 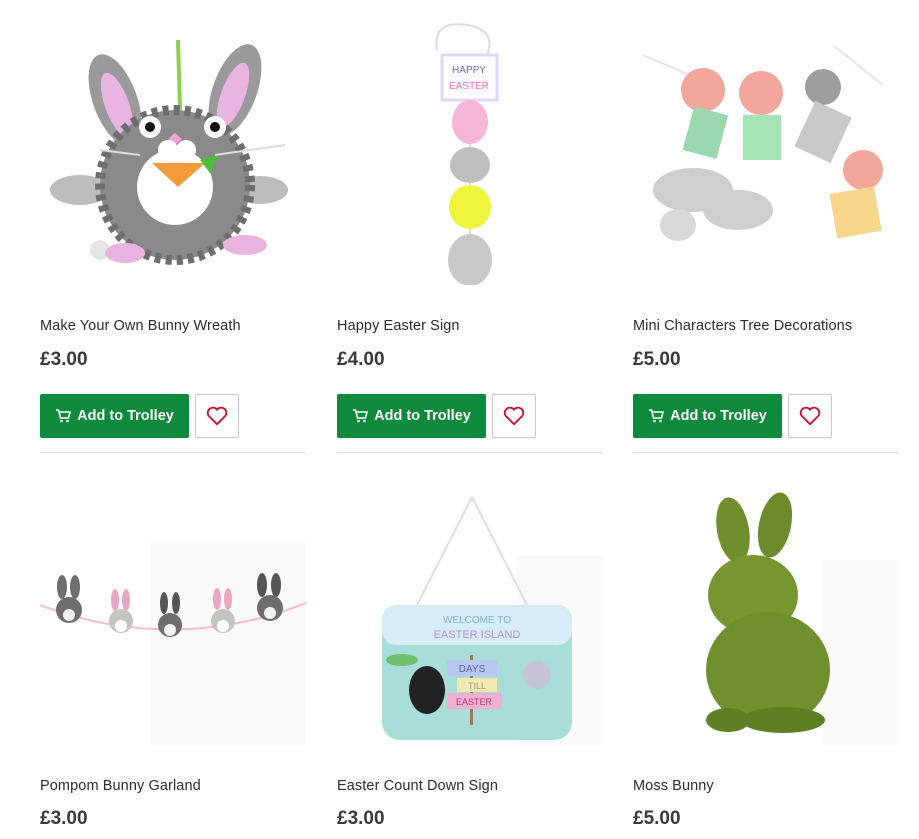 What do you see at coordinates (673, 786) in the screenshot?
I see `product-name: Moss Bunny` at bounding box center [673, 786].